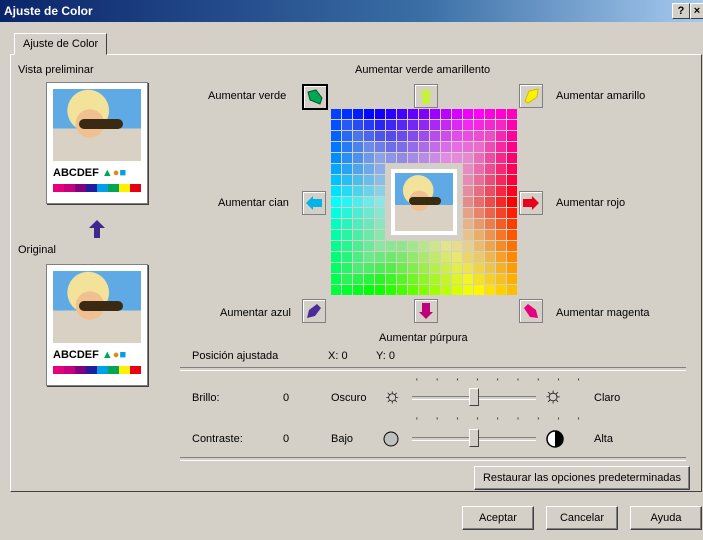 Image resolution: width=703 pixels, height=540 pixels. Describe the element at coordinates (498, 518) in the screenshot. I see `ok-button: Aceptar` at that location.